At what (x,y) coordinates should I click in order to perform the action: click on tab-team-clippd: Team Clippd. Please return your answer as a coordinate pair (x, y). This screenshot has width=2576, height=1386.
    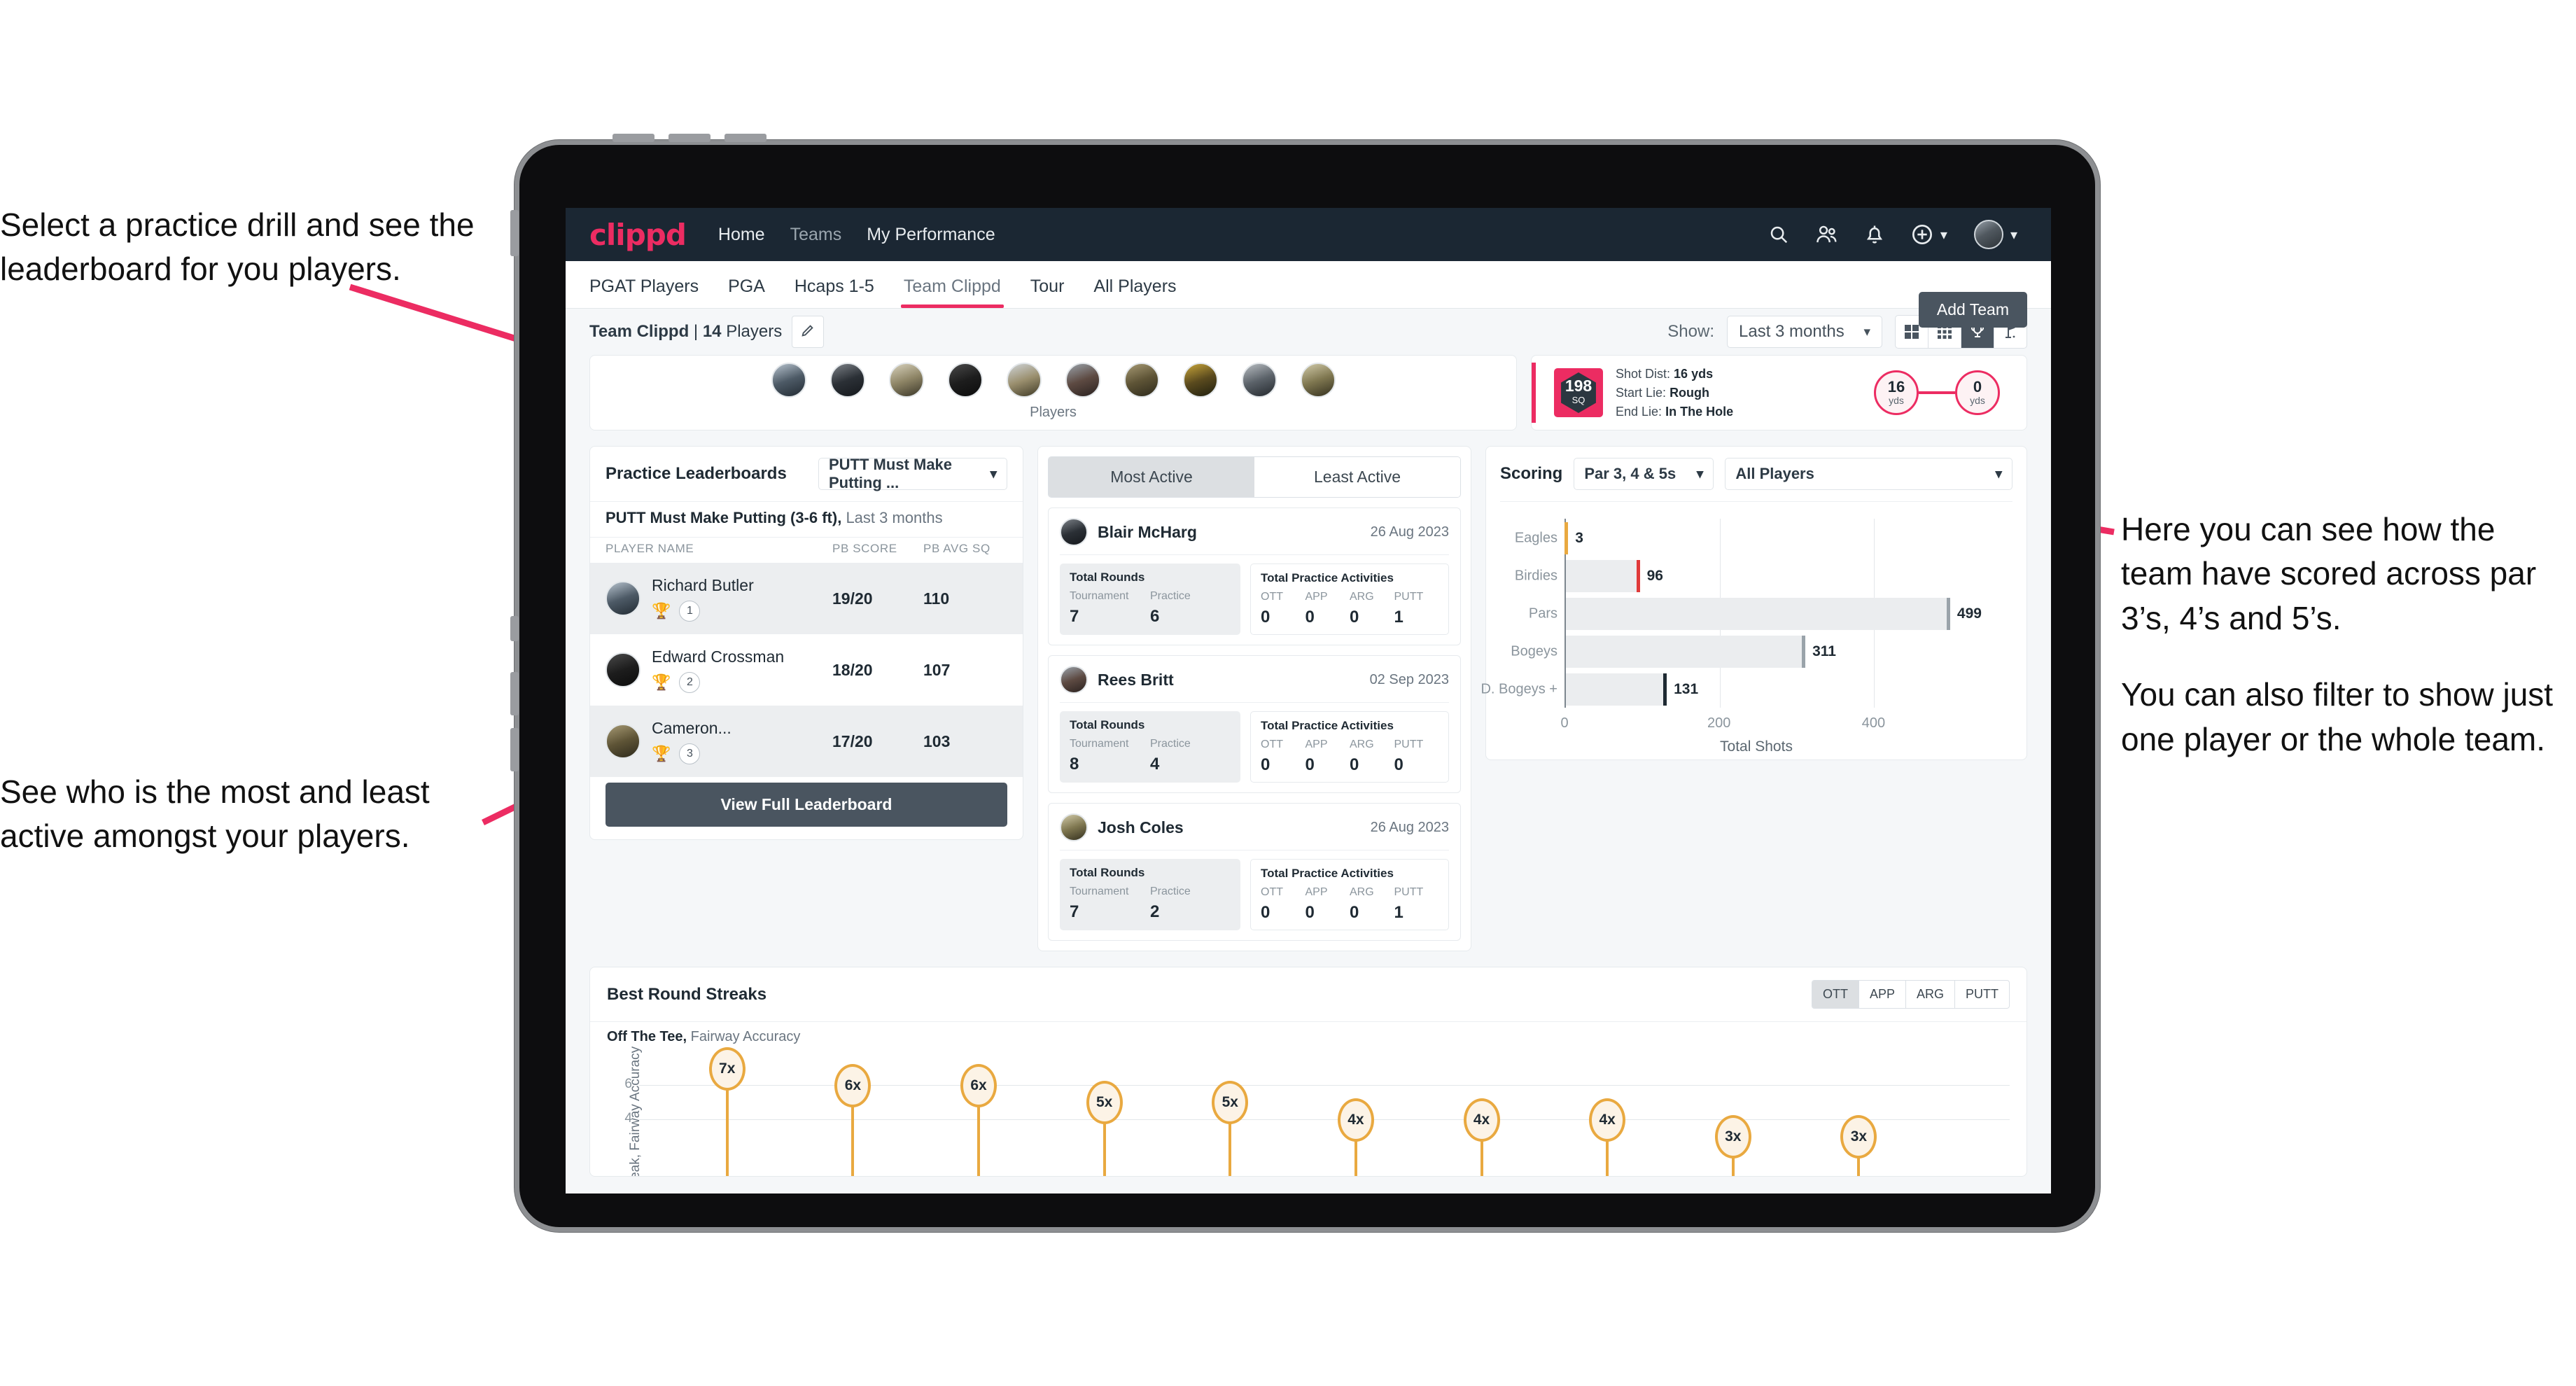
    Looking at the image, I should click on (952, 292).